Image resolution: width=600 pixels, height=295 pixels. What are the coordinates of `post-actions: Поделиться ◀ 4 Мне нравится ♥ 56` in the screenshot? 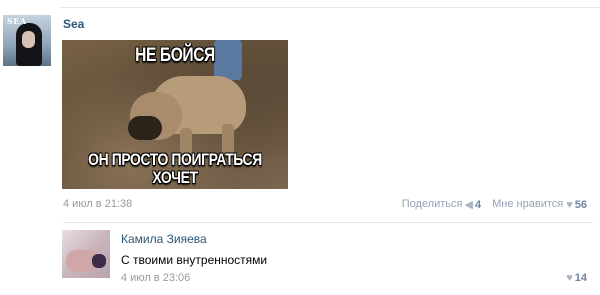 It's located at (494, 205).